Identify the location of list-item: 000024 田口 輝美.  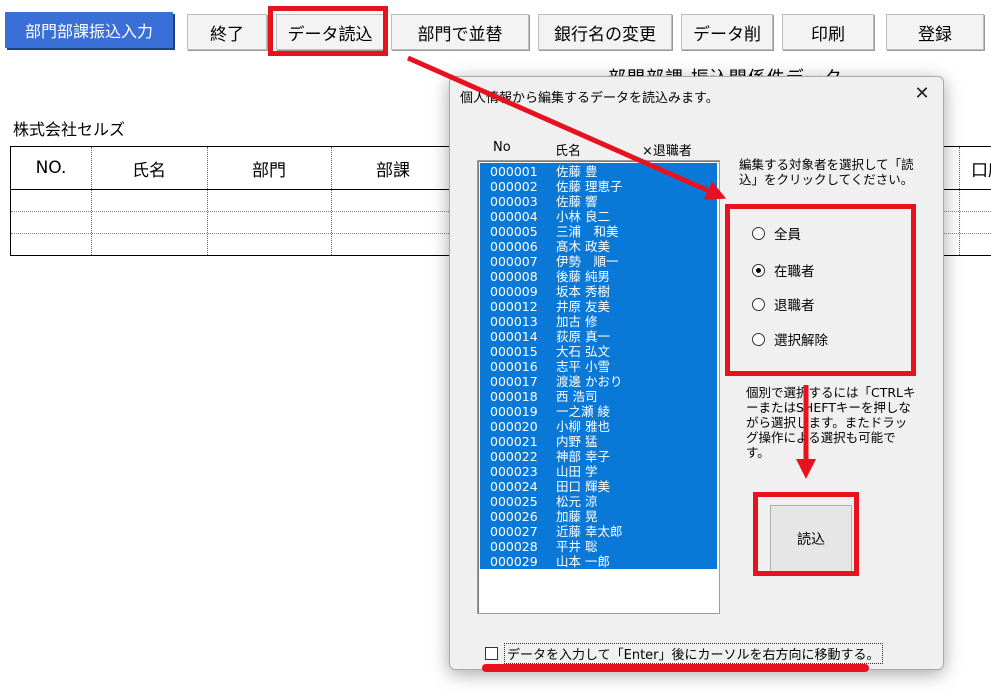
(550, 486).